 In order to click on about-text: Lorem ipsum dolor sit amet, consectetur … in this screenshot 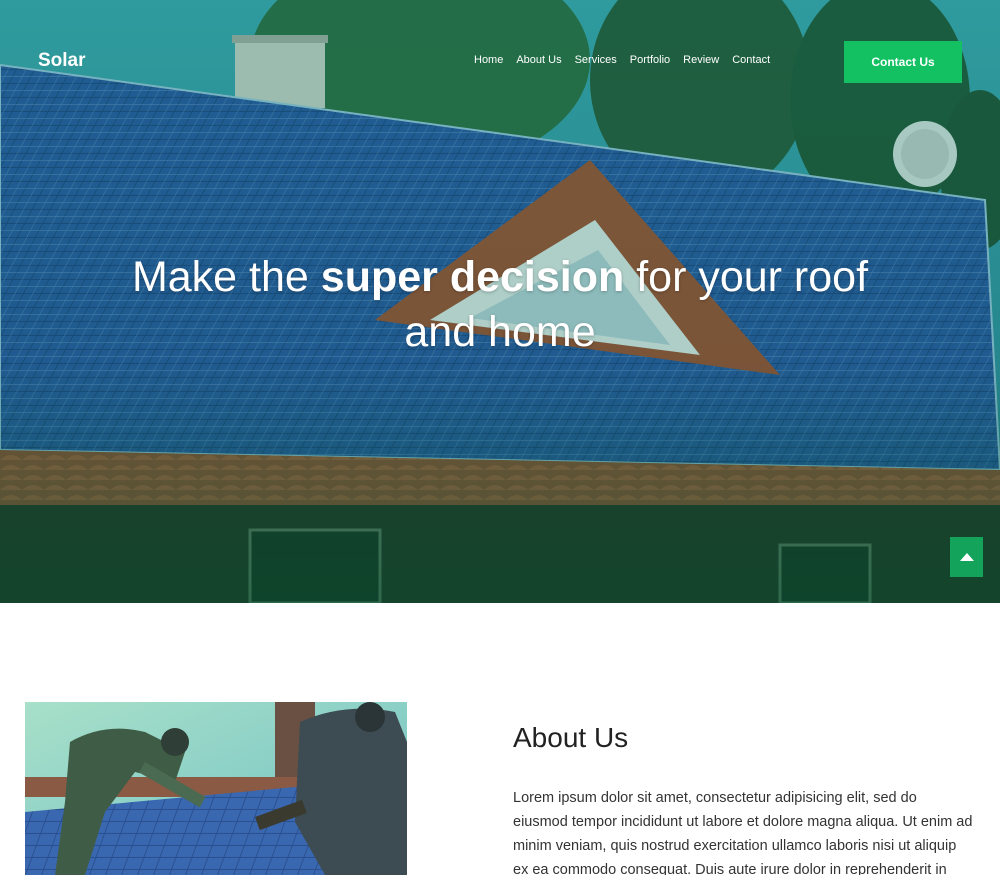, I will do `click(743, 832)`.